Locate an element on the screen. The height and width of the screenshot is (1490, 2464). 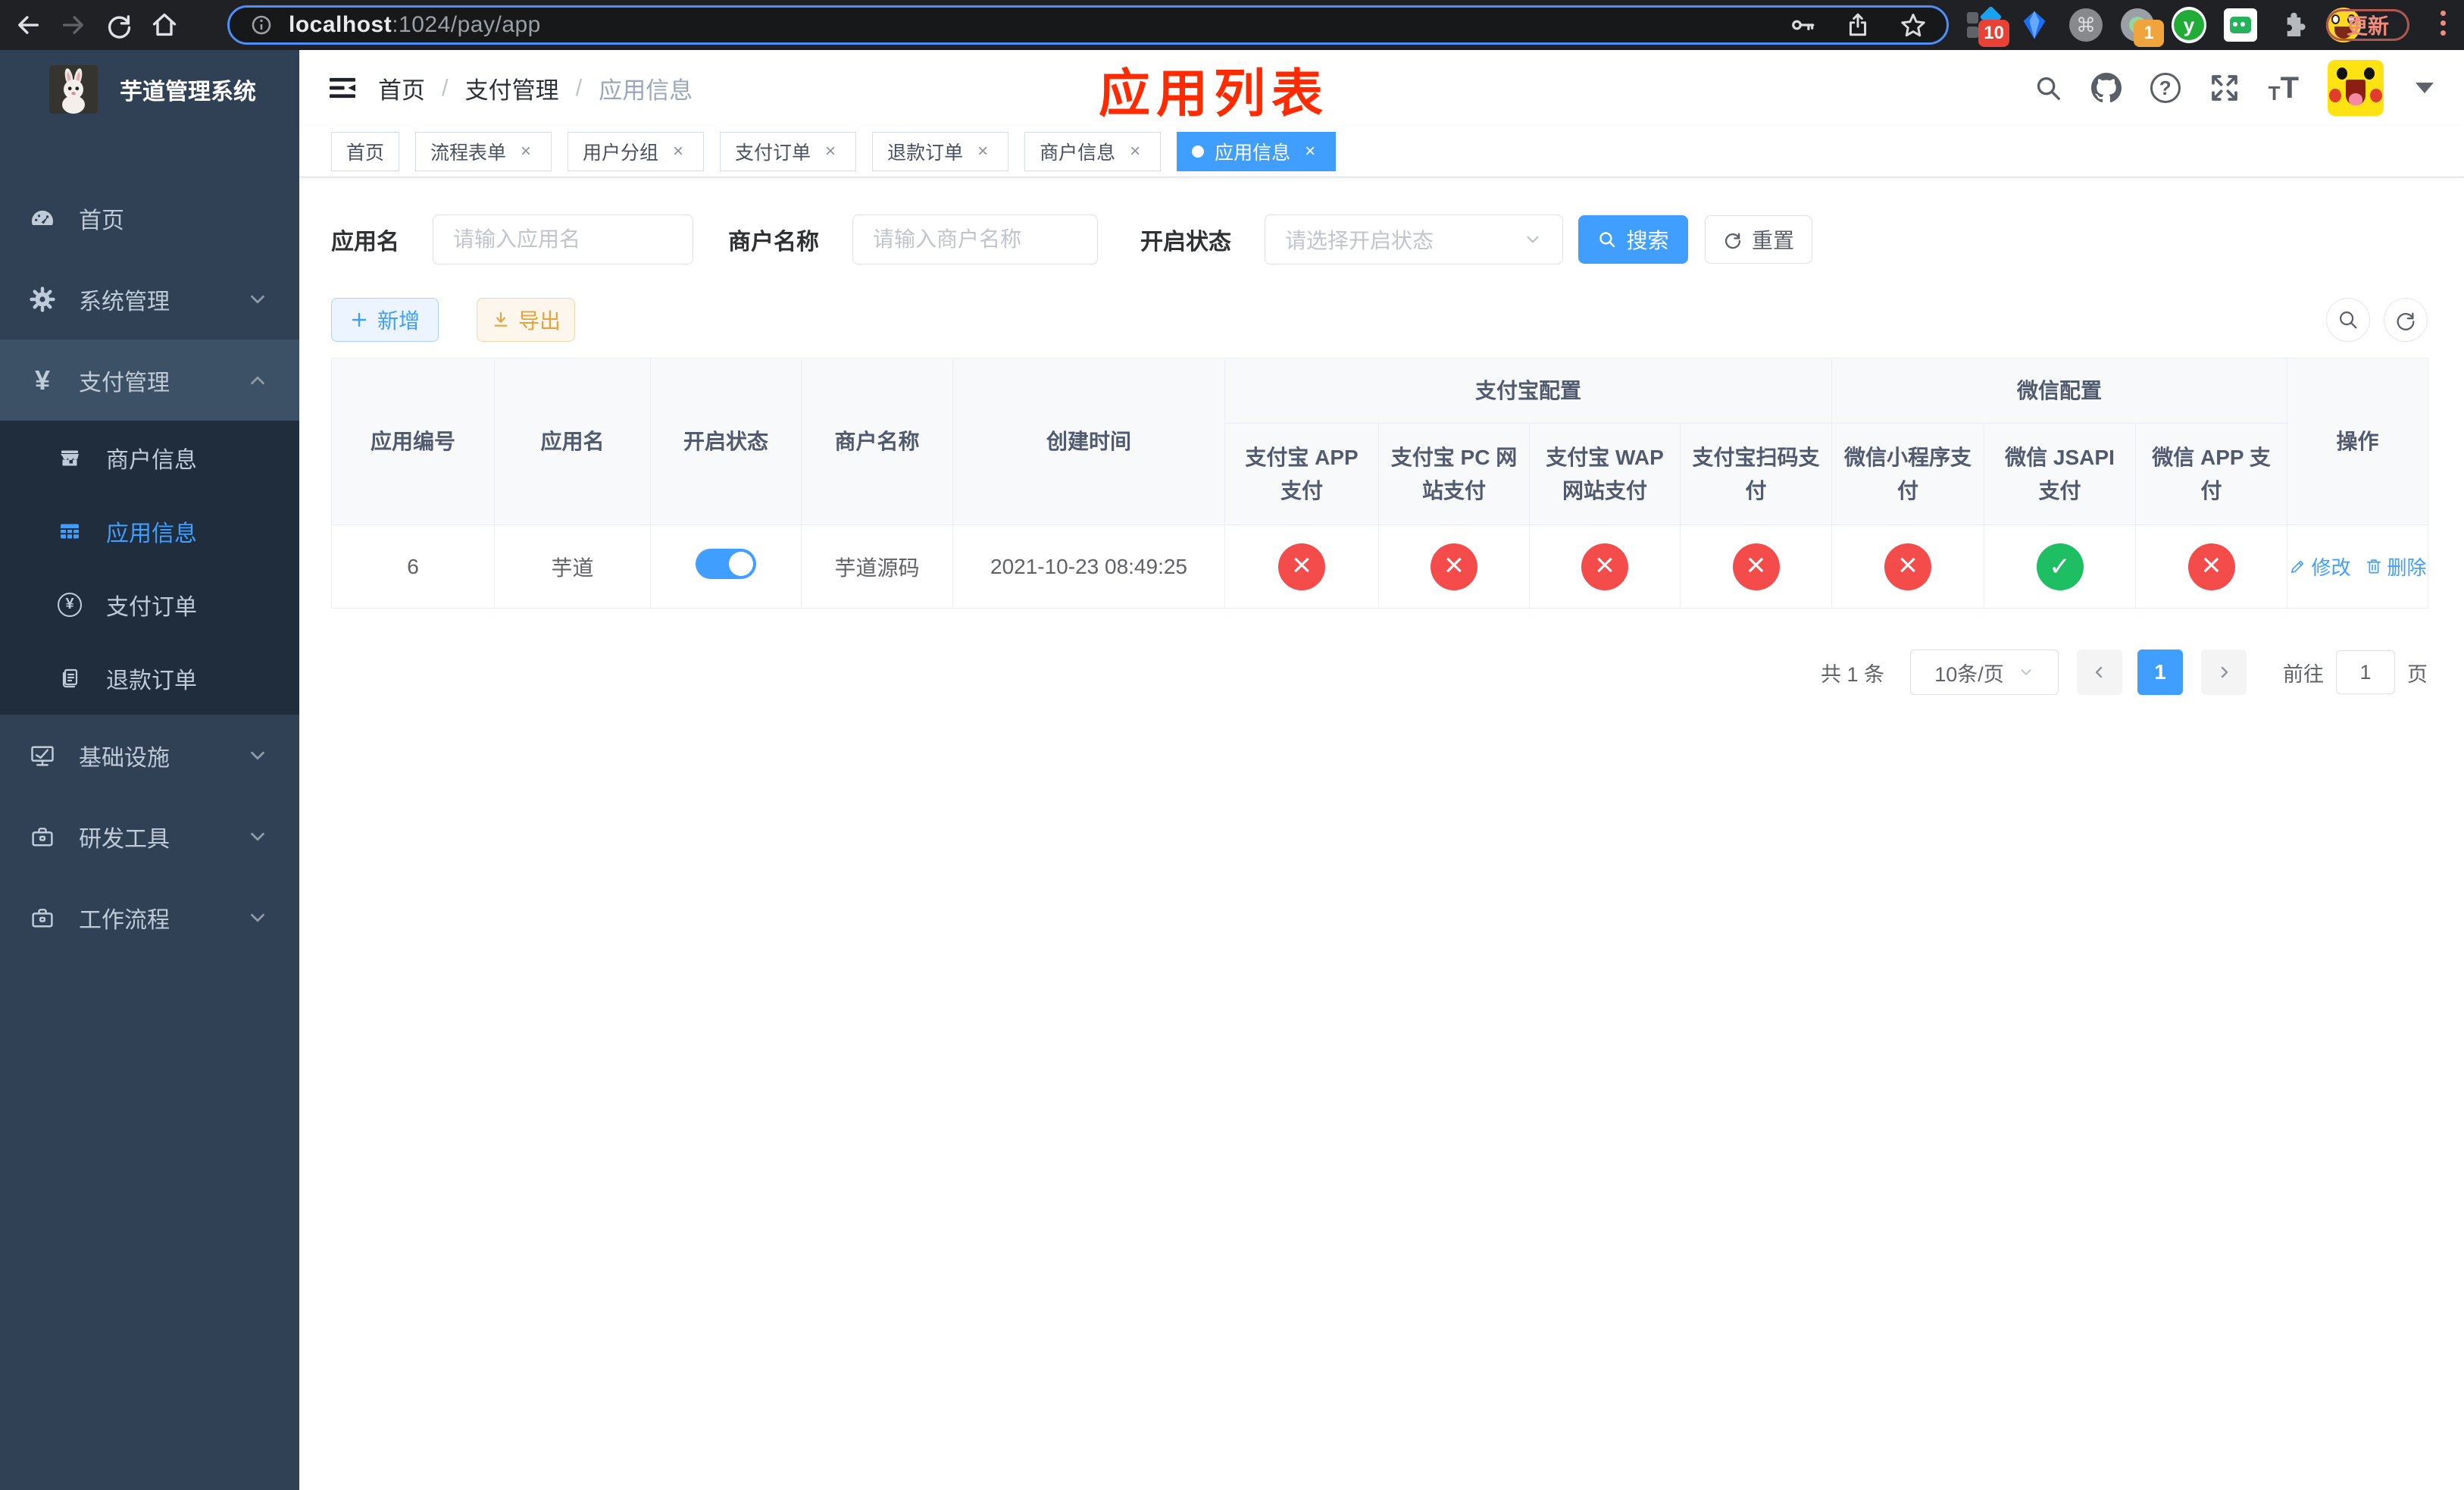
tab-home: 首页 is located at coordinates (365, 151).